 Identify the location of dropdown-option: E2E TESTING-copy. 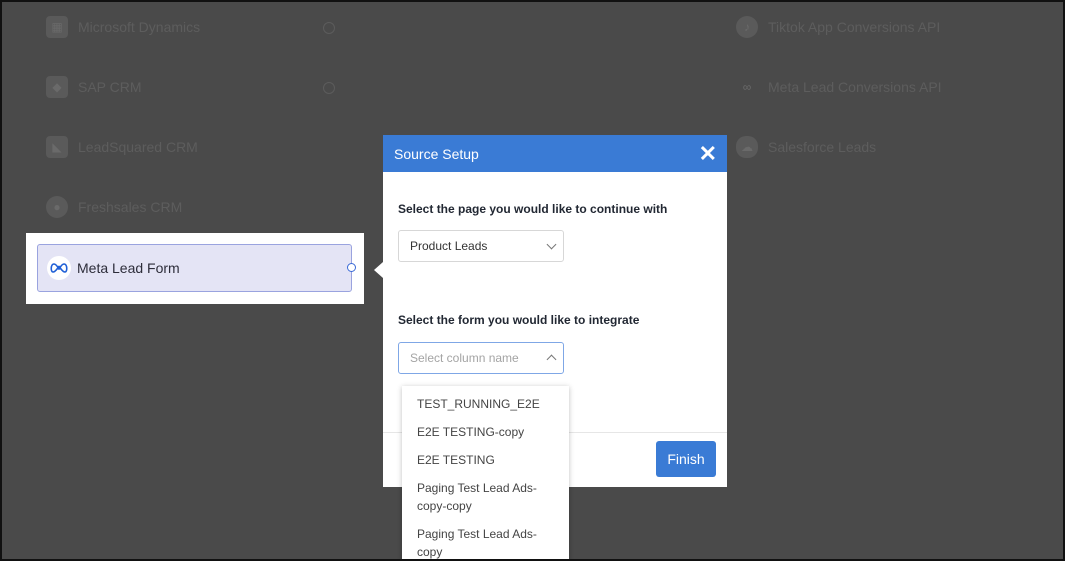
(485, 432).